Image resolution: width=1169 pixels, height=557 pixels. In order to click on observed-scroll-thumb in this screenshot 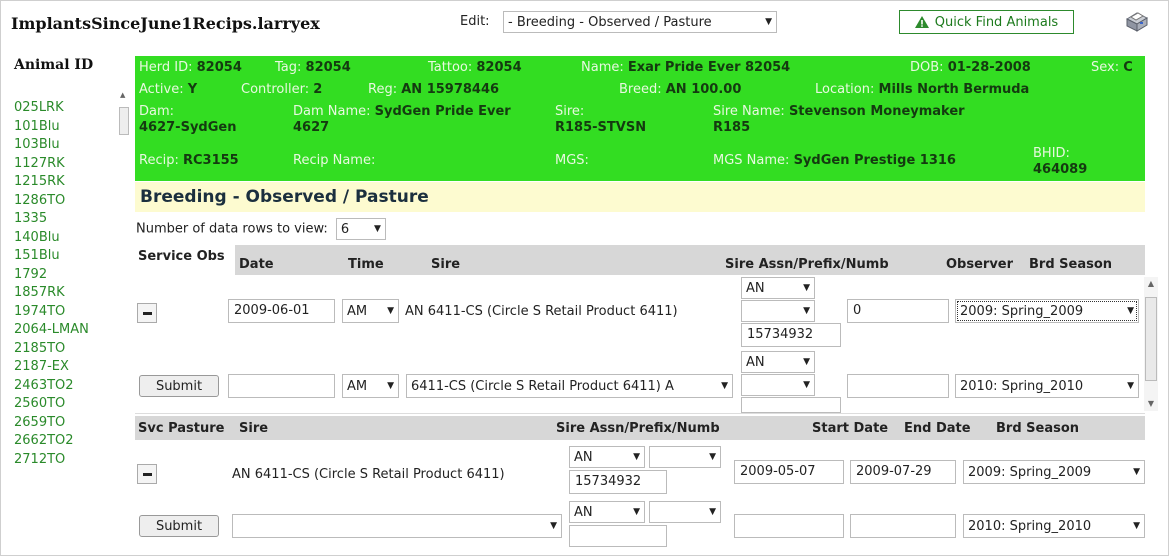, I will do `click(1151, 339)`.